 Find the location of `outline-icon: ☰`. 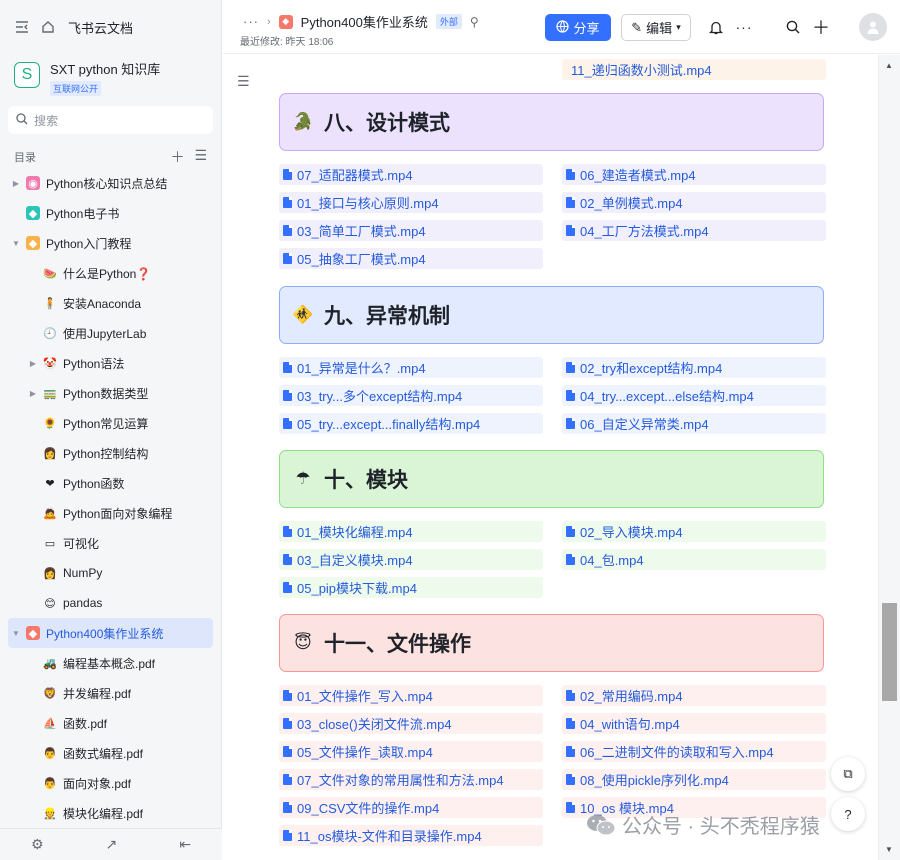

outline-icon: ☰ is located at coordinates (243, 81).